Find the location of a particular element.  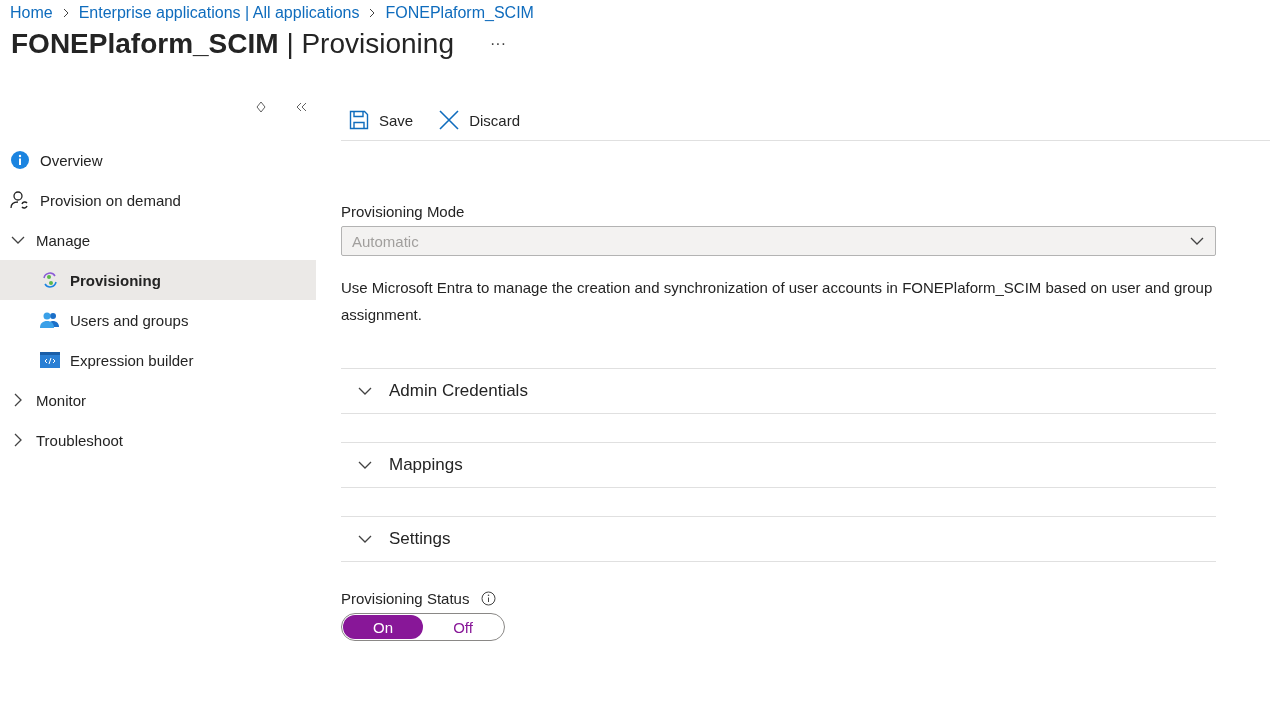

field-label: Provisioning Status is located at coordinates (405, 598).